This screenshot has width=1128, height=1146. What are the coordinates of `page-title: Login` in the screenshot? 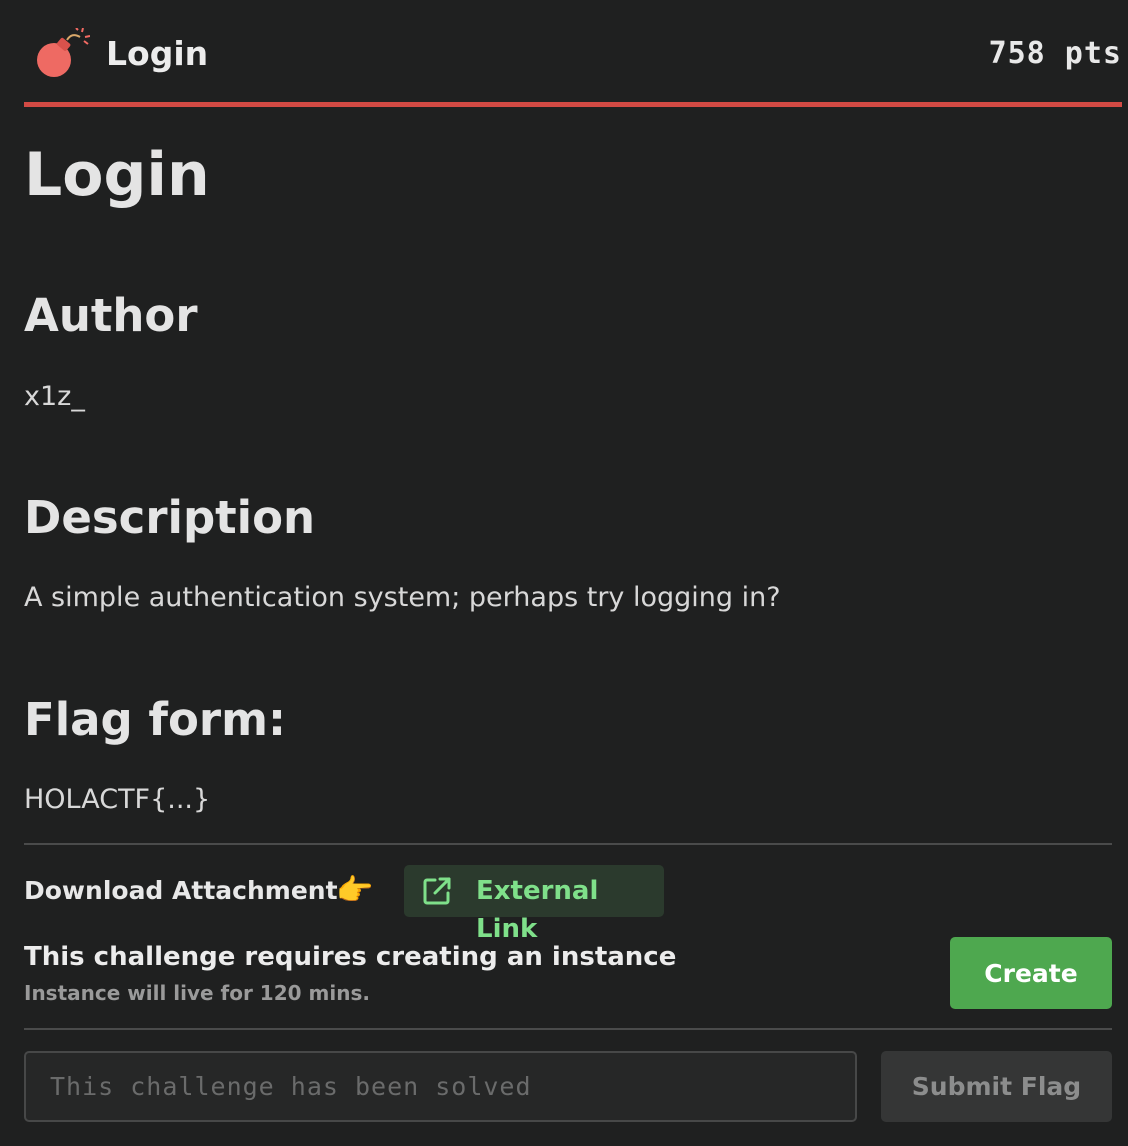 It's located at (117, 175).